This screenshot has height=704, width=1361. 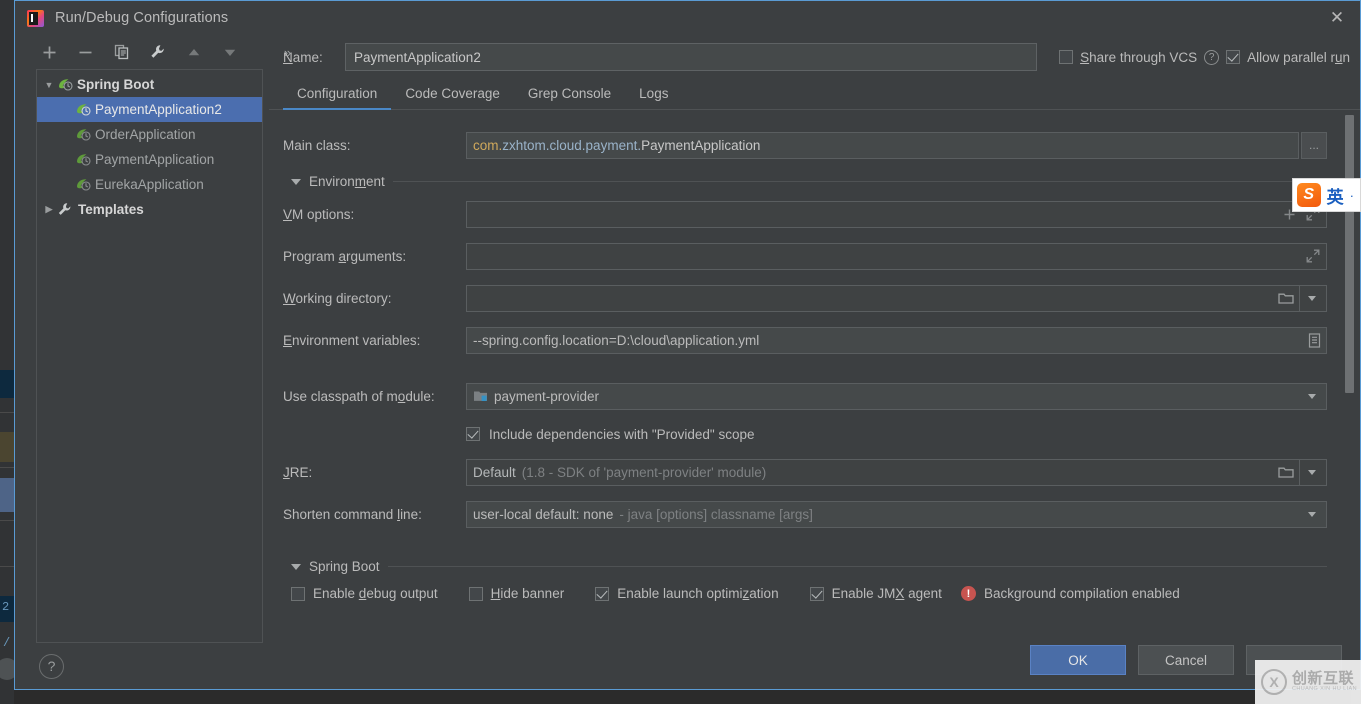 What do you see at coordinates (1233, 57) in the screenshot?
I see `allow-parallel-run-checkbox` at bounding box center [1233, 57].